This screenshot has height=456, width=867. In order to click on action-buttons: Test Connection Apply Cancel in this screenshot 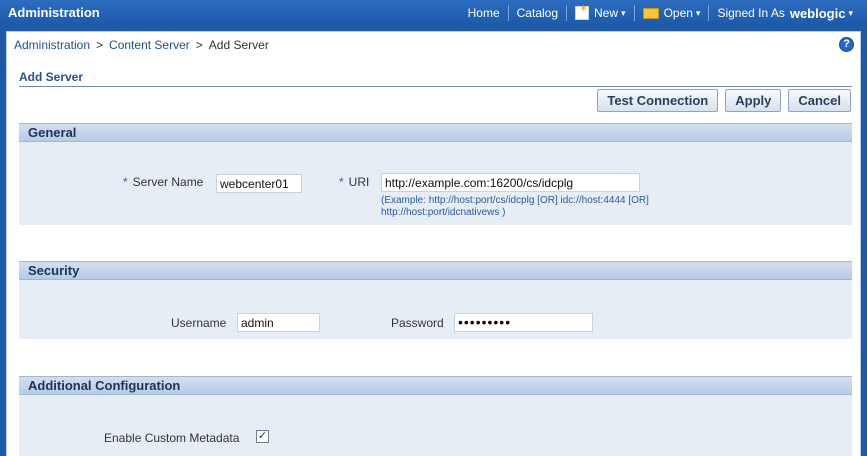, I will do `click(724, 100)`.